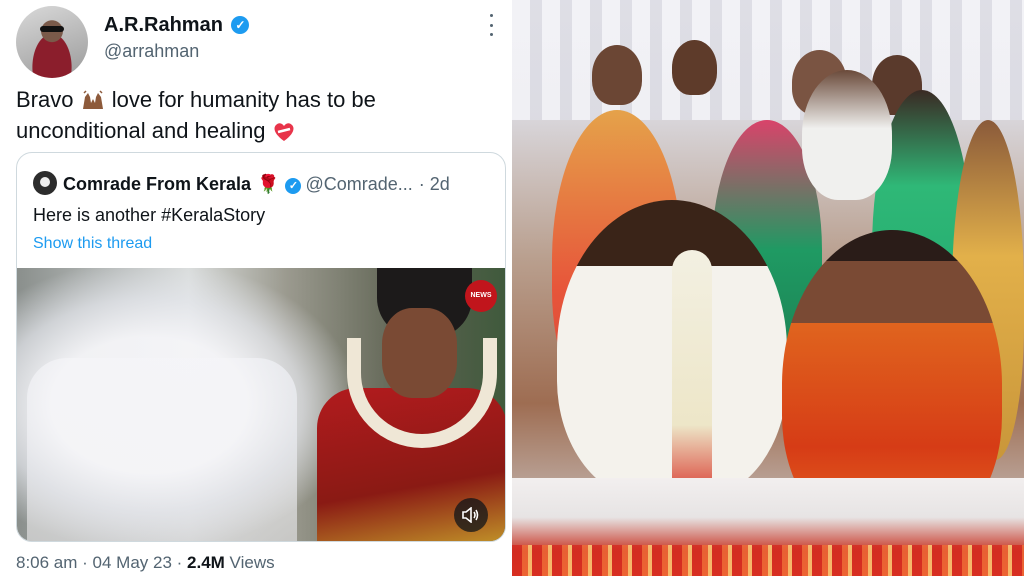  What do you see at coordinates (45, 99) in the screenshot?
I see `tweet-text-bravo: Bravo` at bounding box center [45, 99].